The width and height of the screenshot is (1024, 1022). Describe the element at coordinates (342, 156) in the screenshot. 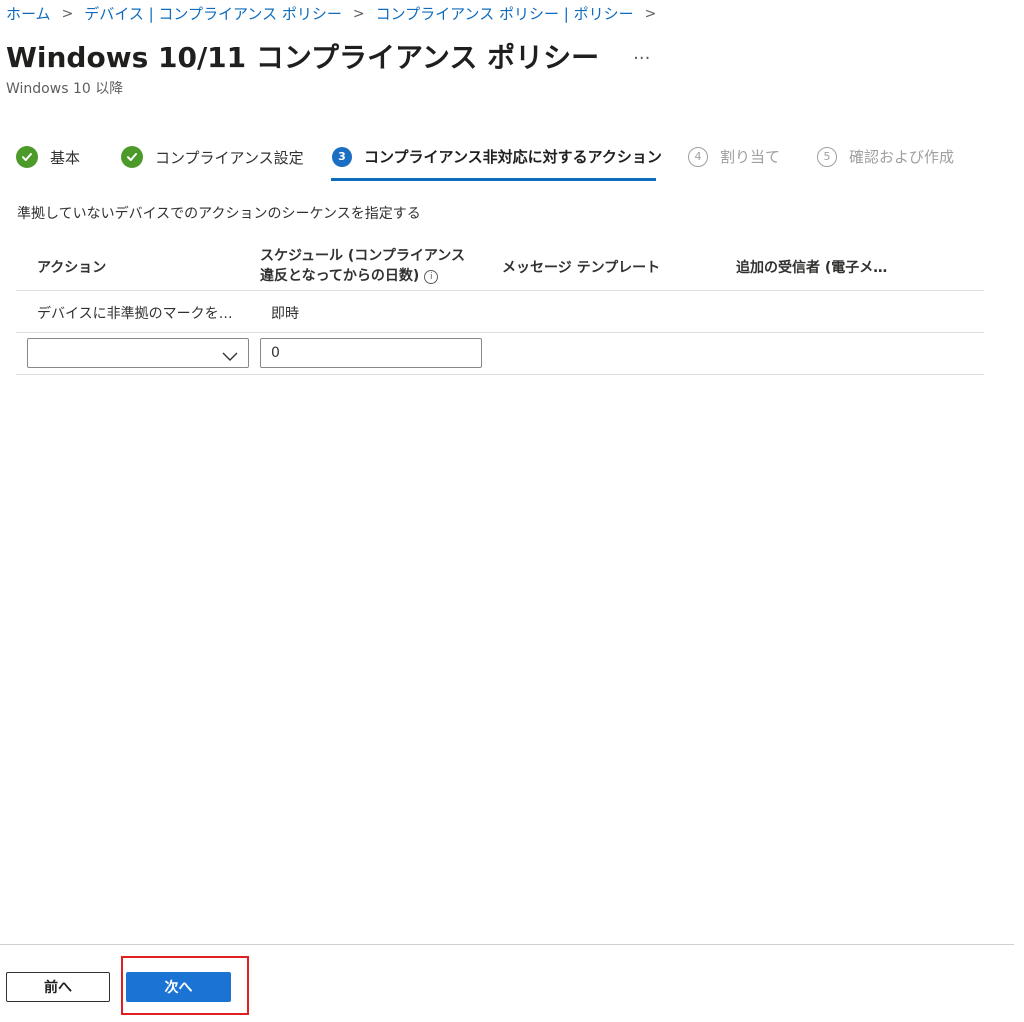

I see `step-number-badge: 3` at that location.